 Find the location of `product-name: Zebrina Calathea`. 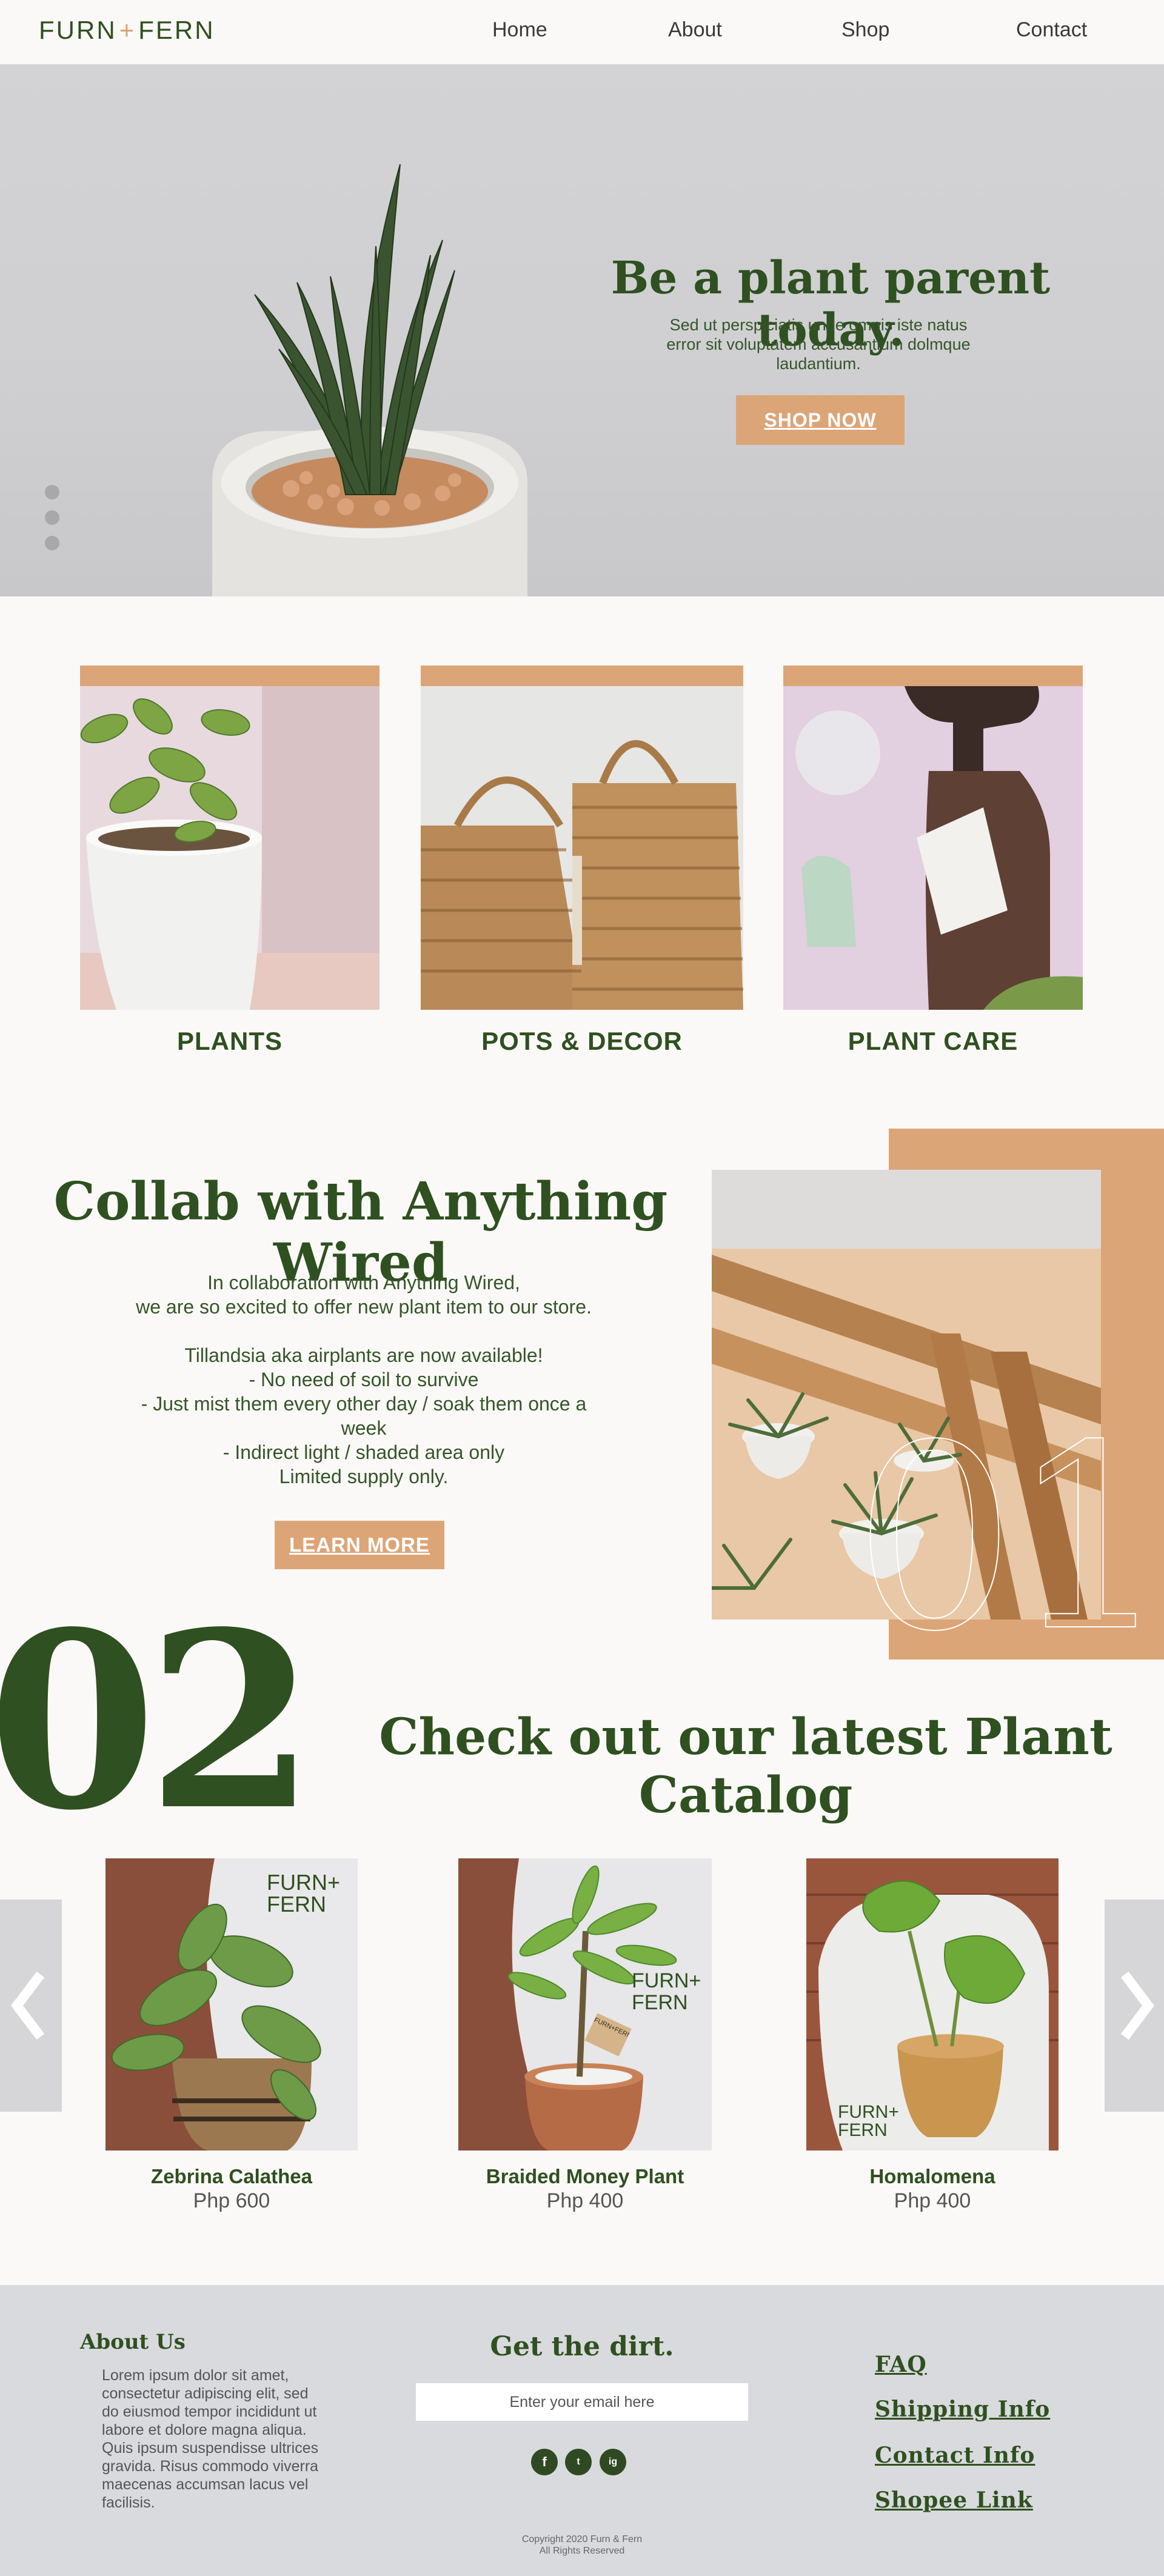

product-name: Zebrina Calathea is located at coordinates (231, 2176).